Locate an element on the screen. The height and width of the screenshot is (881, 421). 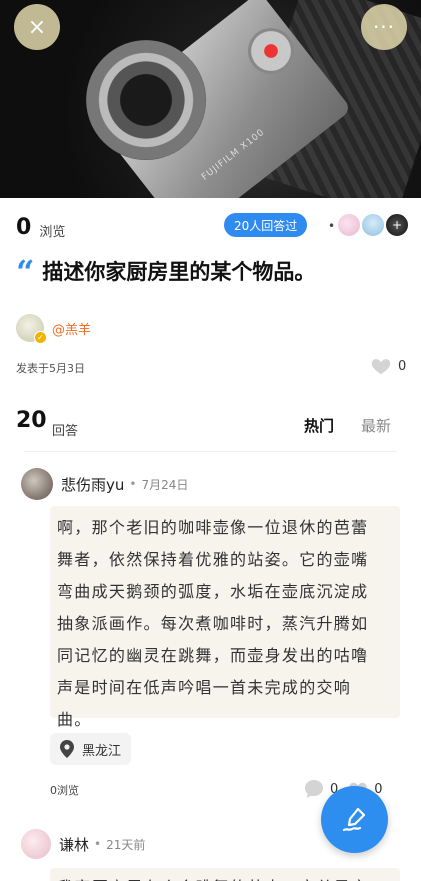
quote-icon: “ is located at coordinates (25, 272).